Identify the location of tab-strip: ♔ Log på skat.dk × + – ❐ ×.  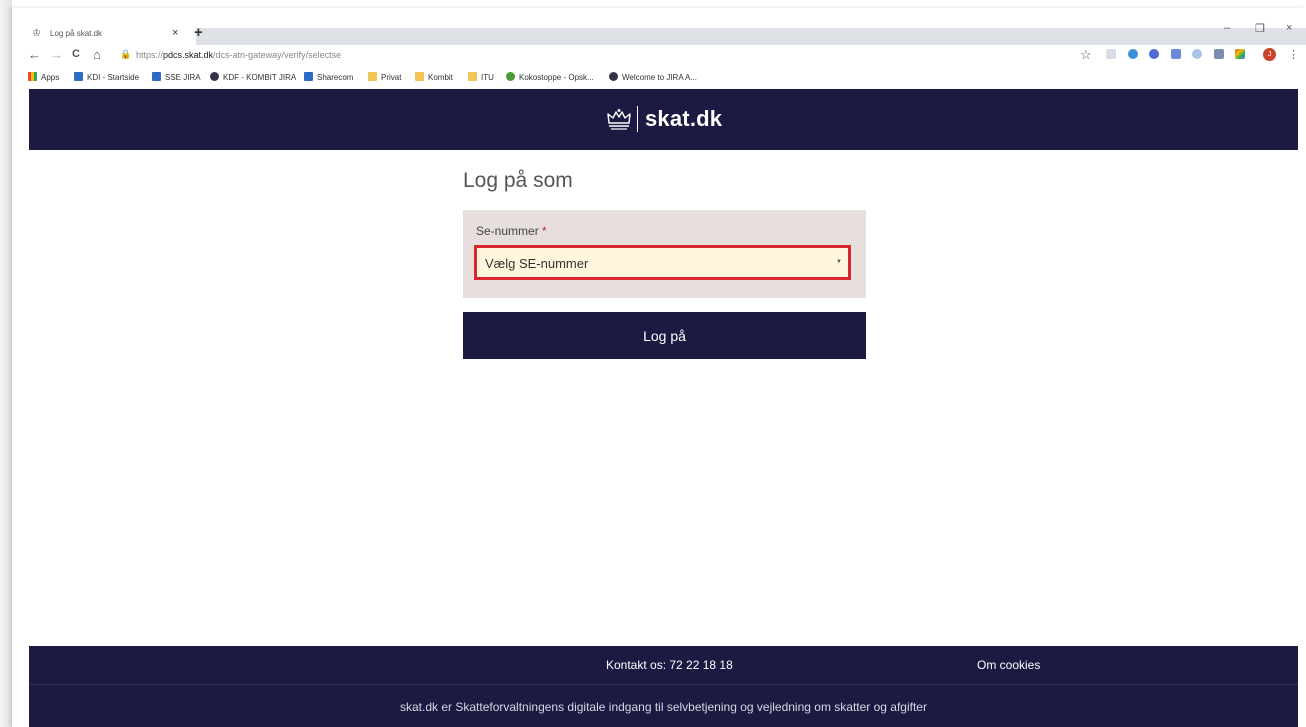
(659, 26).